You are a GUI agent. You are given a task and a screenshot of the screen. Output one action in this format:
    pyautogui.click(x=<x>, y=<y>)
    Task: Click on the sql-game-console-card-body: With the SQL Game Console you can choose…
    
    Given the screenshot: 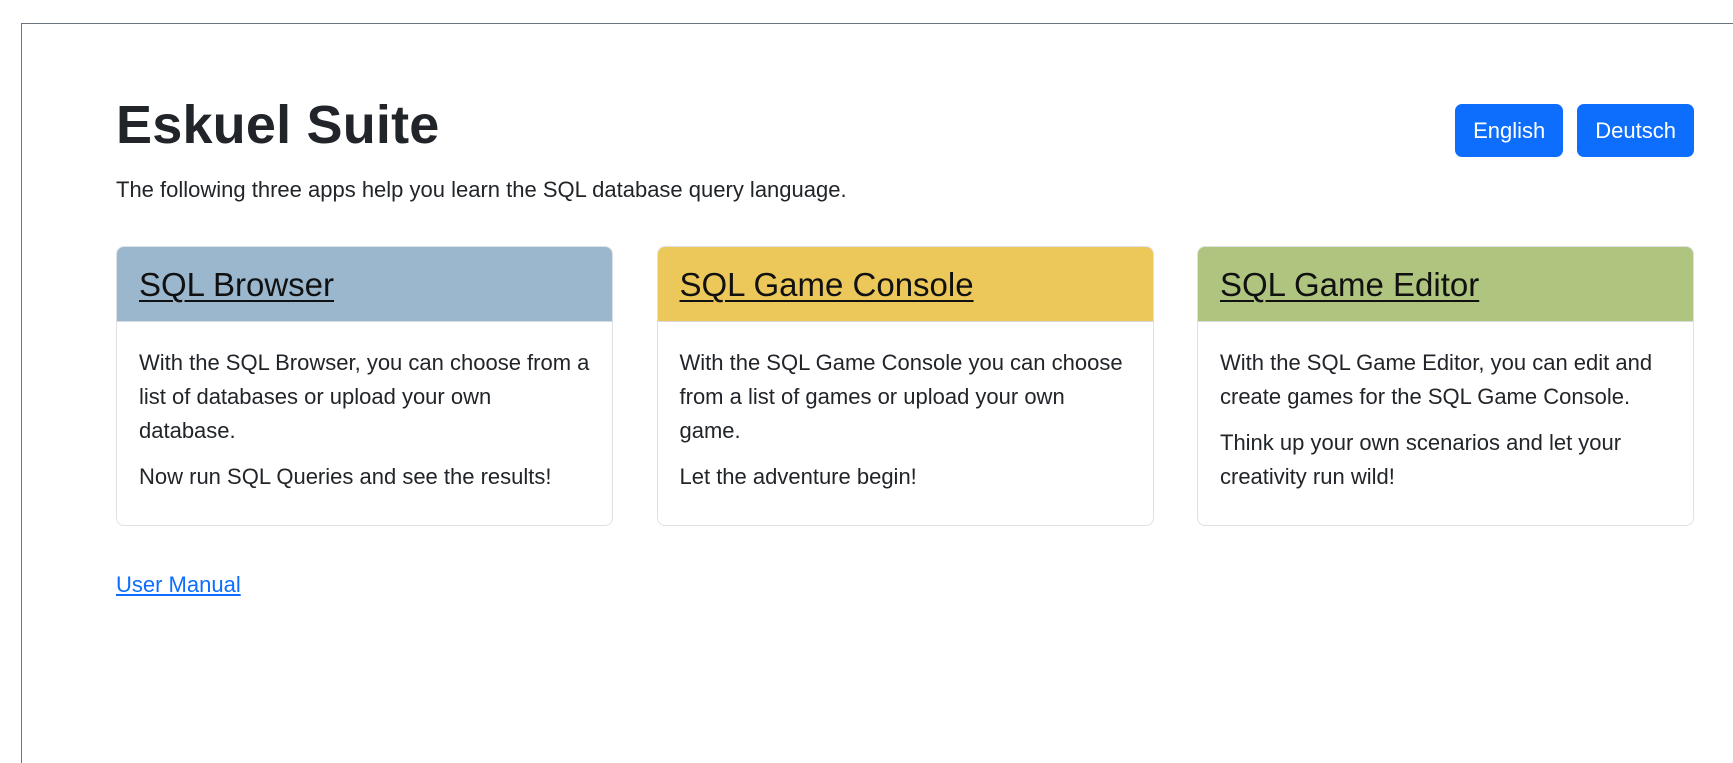 What is the action you would take?
    pyautogui.click(x=905, y=408)
    